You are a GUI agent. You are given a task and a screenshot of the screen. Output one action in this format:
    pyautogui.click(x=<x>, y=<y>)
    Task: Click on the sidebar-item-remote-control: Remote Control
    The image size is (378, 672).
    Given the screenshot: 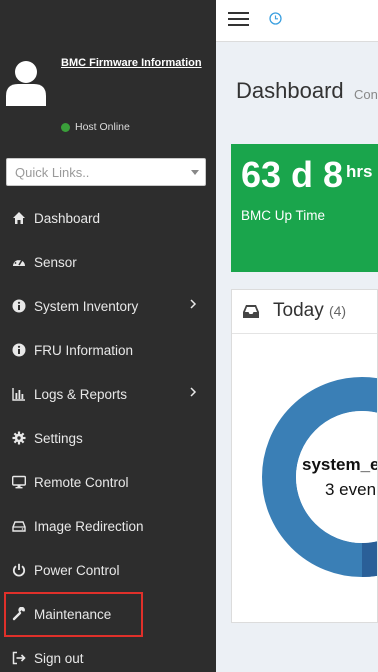 What is the action you would take?
    pyautogui.click(x=108, y=482)
    